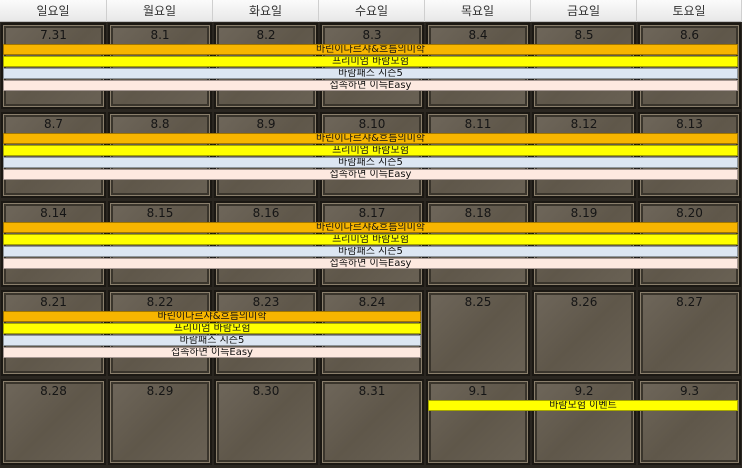 This screenshot has height=468, width=742. What do you see at coordinates (584, 302) in the screenshot?
I see `day-number: 8.26` at bounding box center [584, 302].